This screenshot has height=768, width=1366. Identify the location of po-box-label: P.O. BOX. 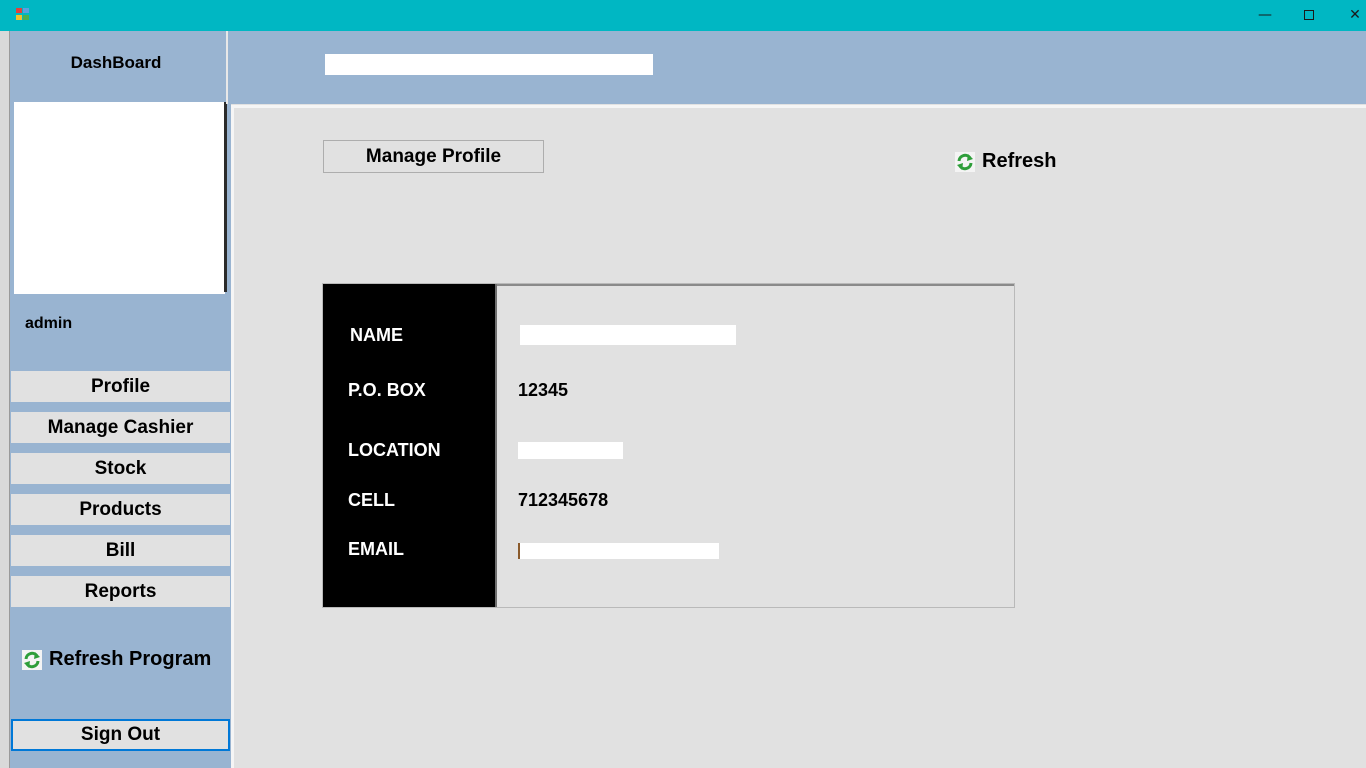
(387, 390).